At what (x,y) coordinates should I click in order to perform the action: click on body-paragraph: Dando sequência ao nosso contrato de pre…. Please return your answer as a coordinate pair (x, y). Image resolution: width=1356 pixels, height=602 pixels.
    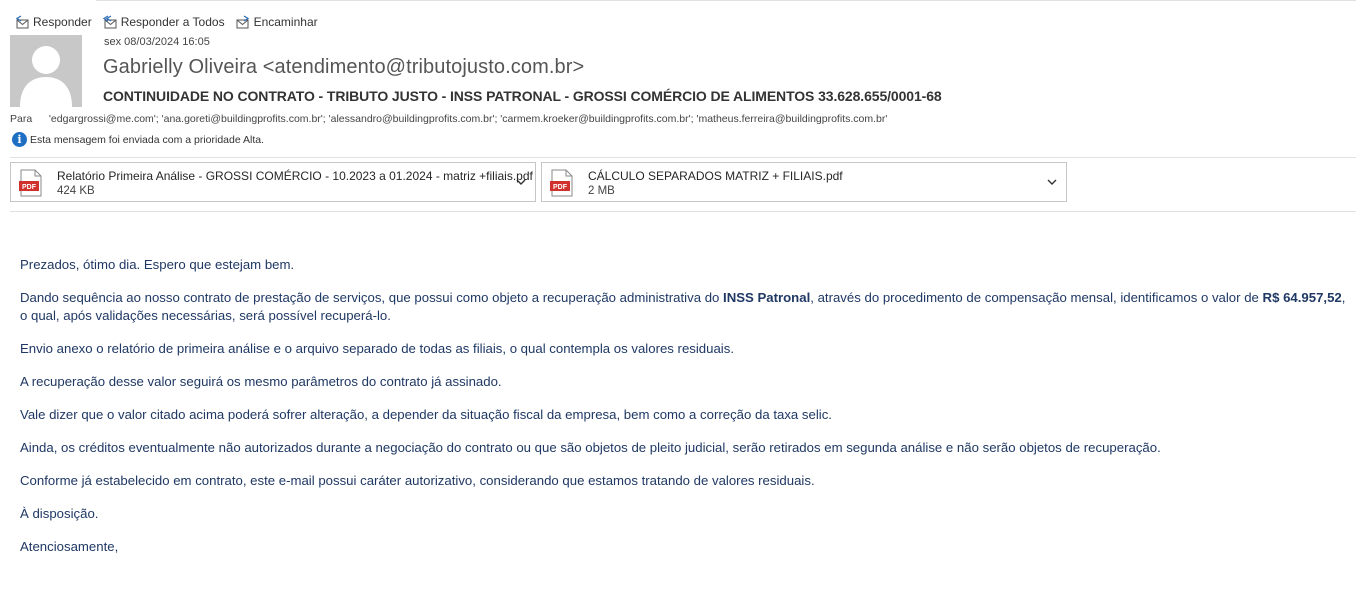
    Looking at the image, I should click on (683, 306).